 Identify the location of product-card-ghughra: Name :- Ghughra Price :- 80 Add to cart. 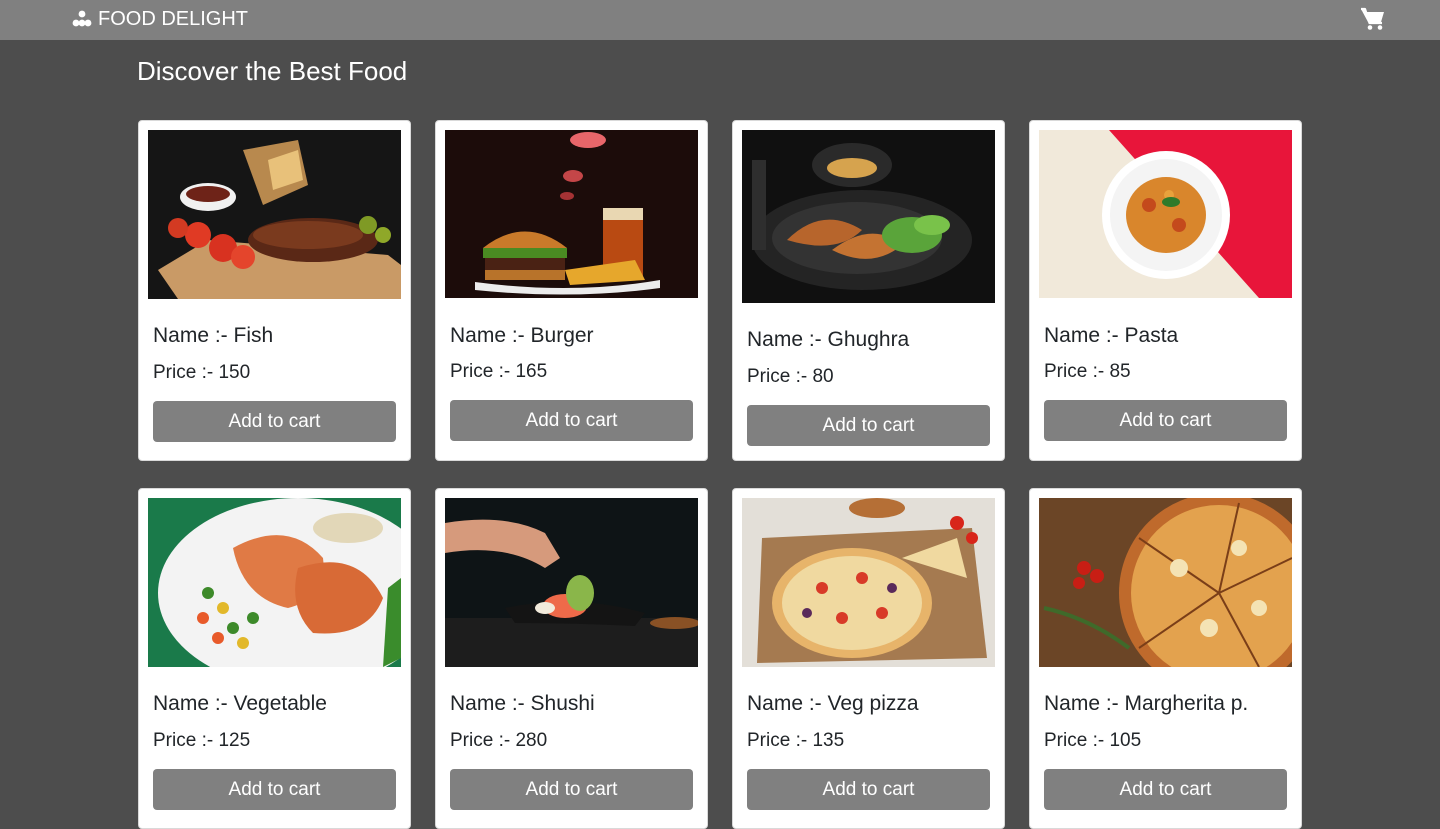
(868, 290).